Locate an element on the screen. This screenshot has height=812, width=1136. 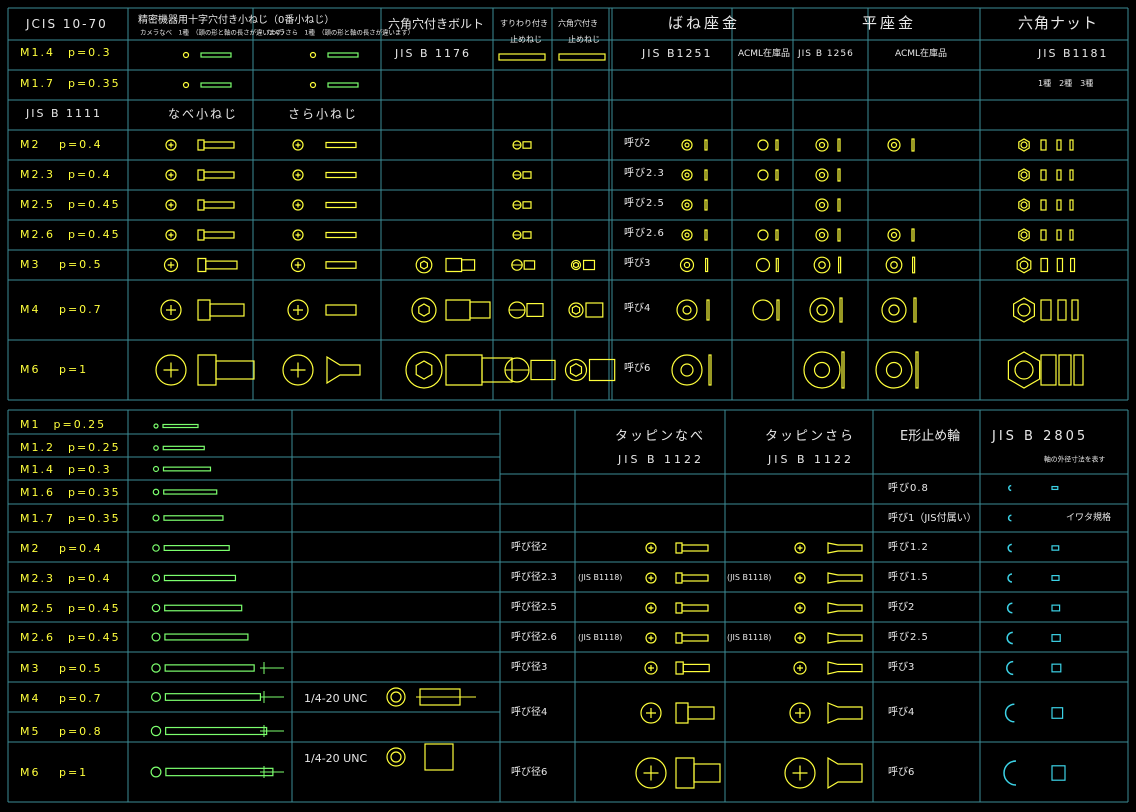
pan-screw-side-m3-head is located at coordinates (202, 265).